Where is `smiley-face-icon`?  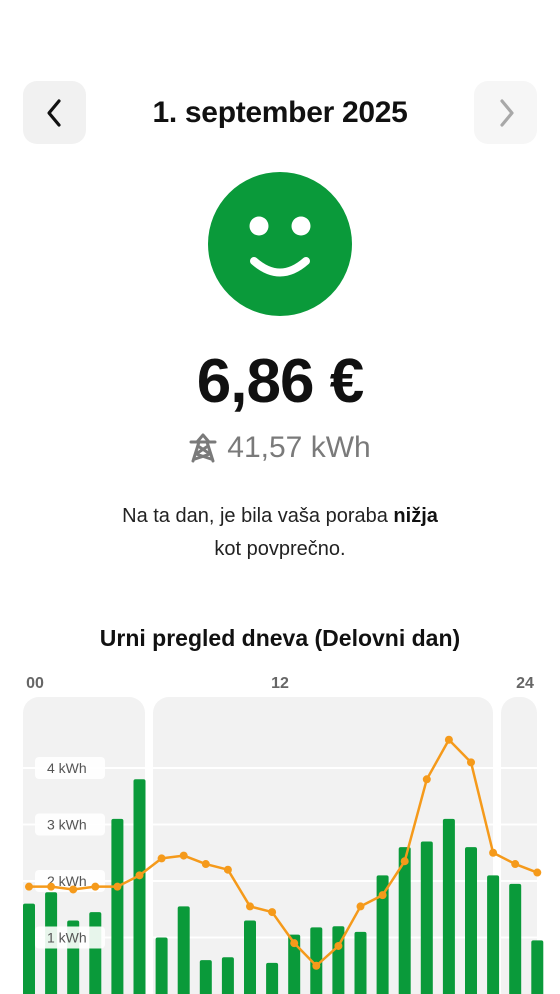 smiley-face-icon is located at coordinates (280, 244).